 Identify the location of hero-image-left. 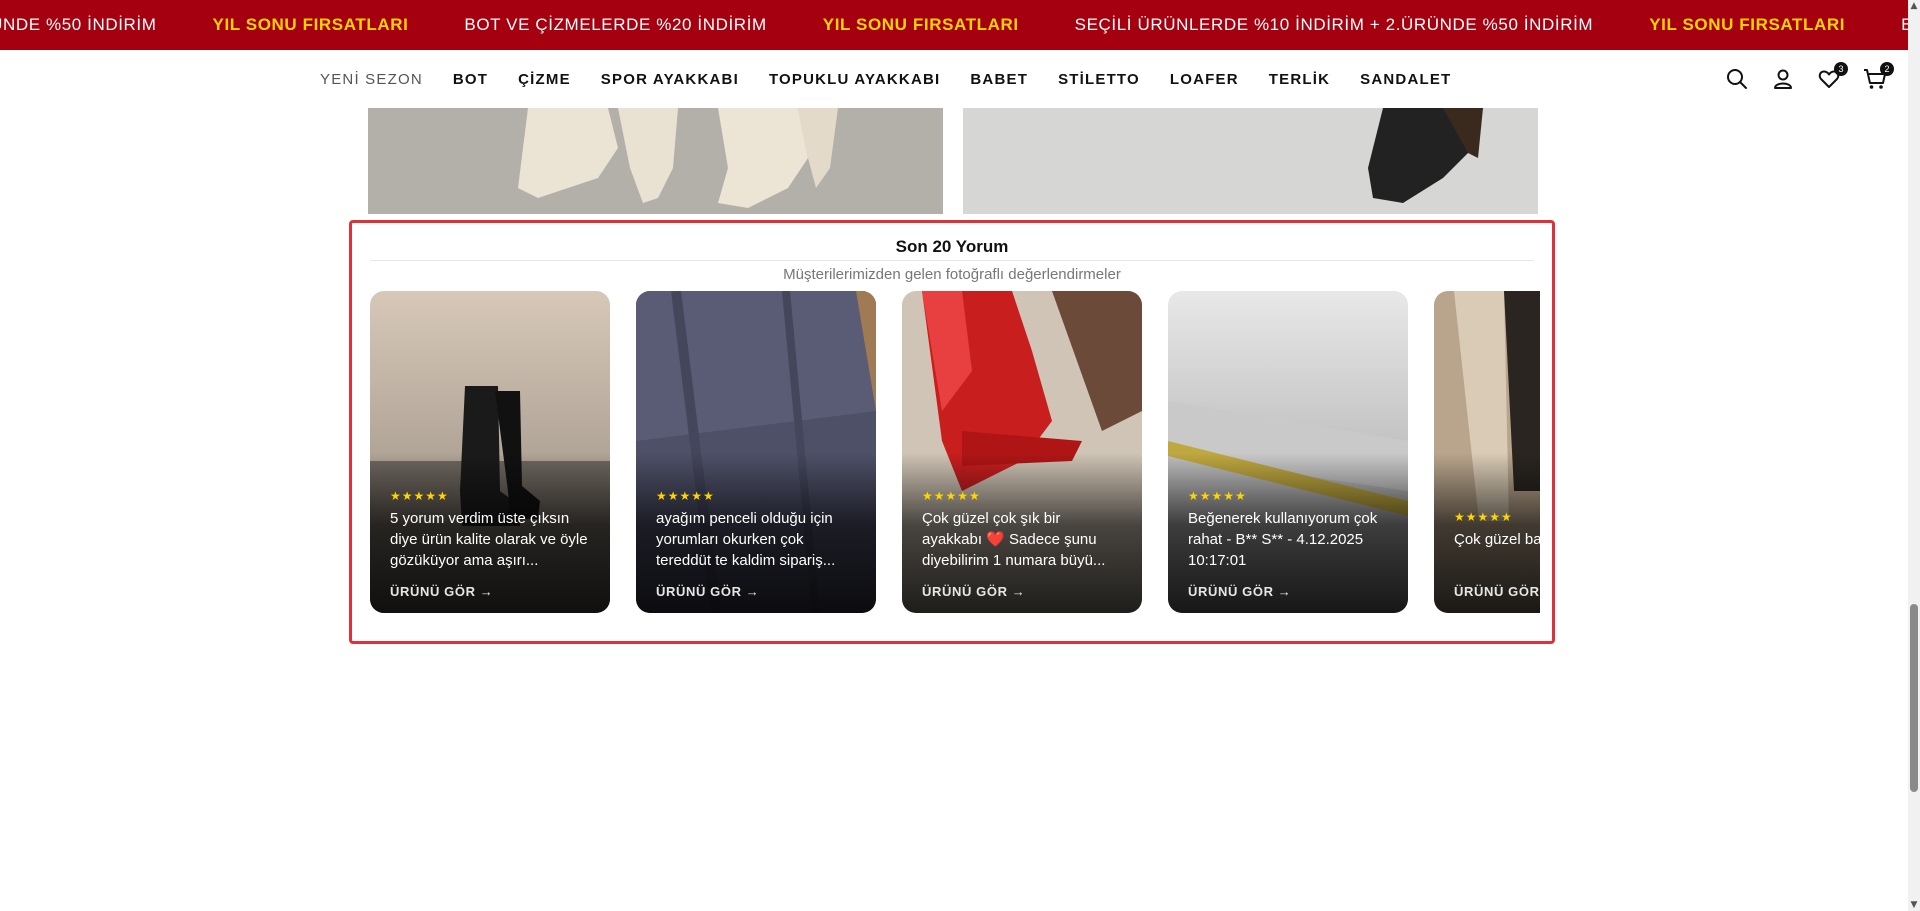
(655, 161).